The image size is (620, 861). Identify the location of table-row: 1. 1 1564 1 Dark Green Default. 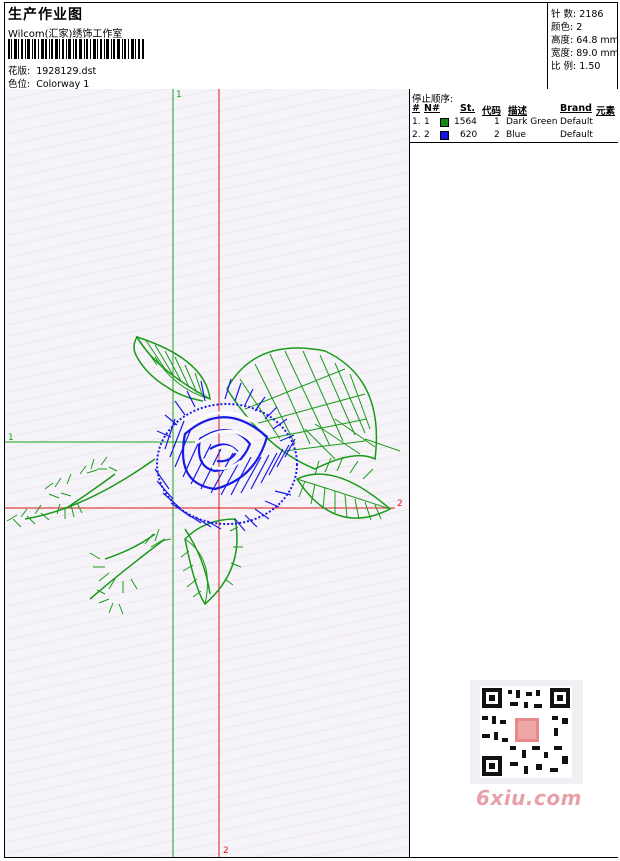
(514, 123).